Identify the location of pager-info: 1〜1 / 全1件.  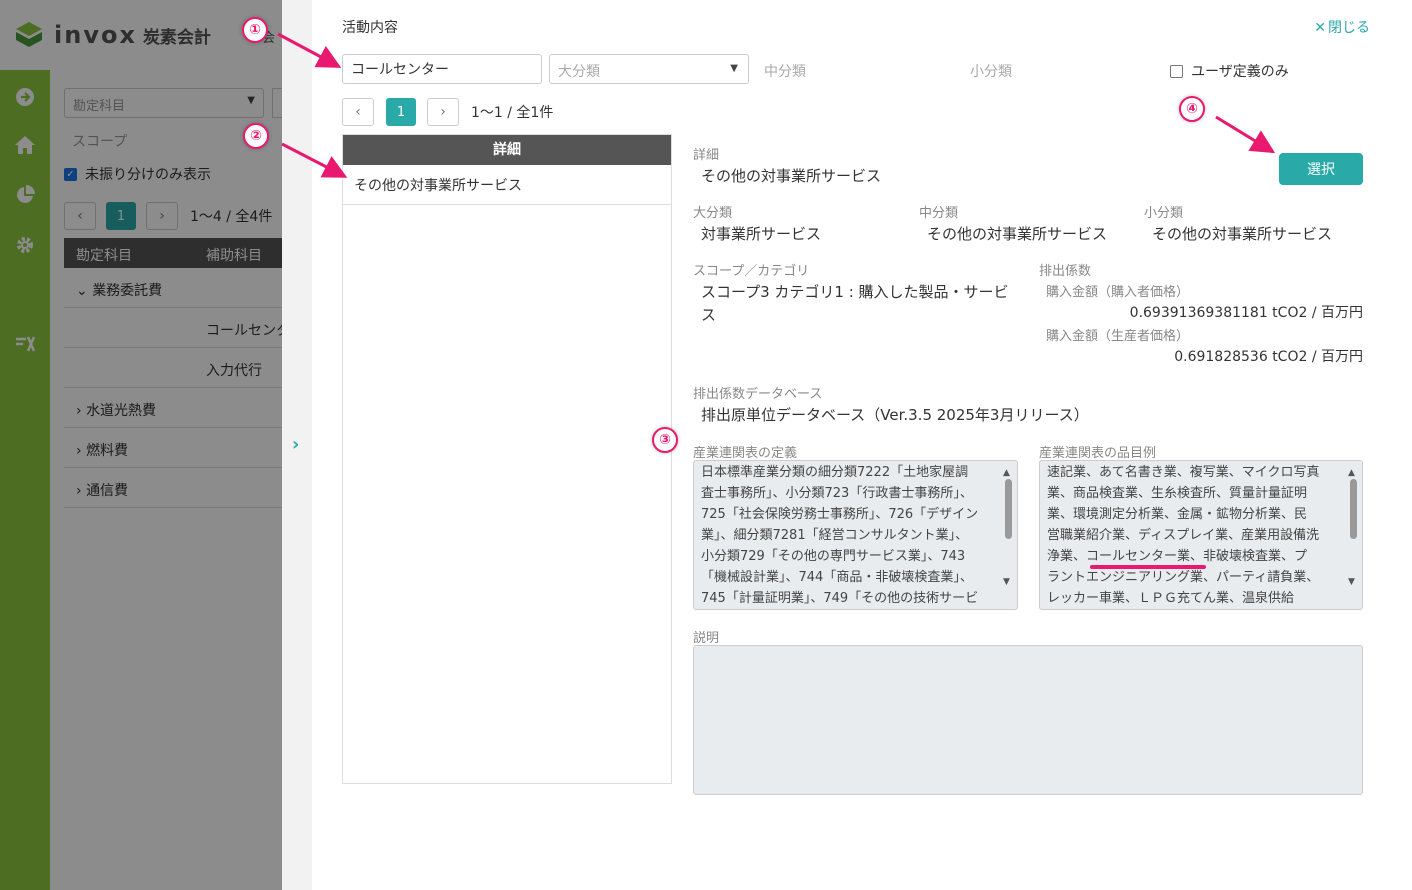
(512, 113).